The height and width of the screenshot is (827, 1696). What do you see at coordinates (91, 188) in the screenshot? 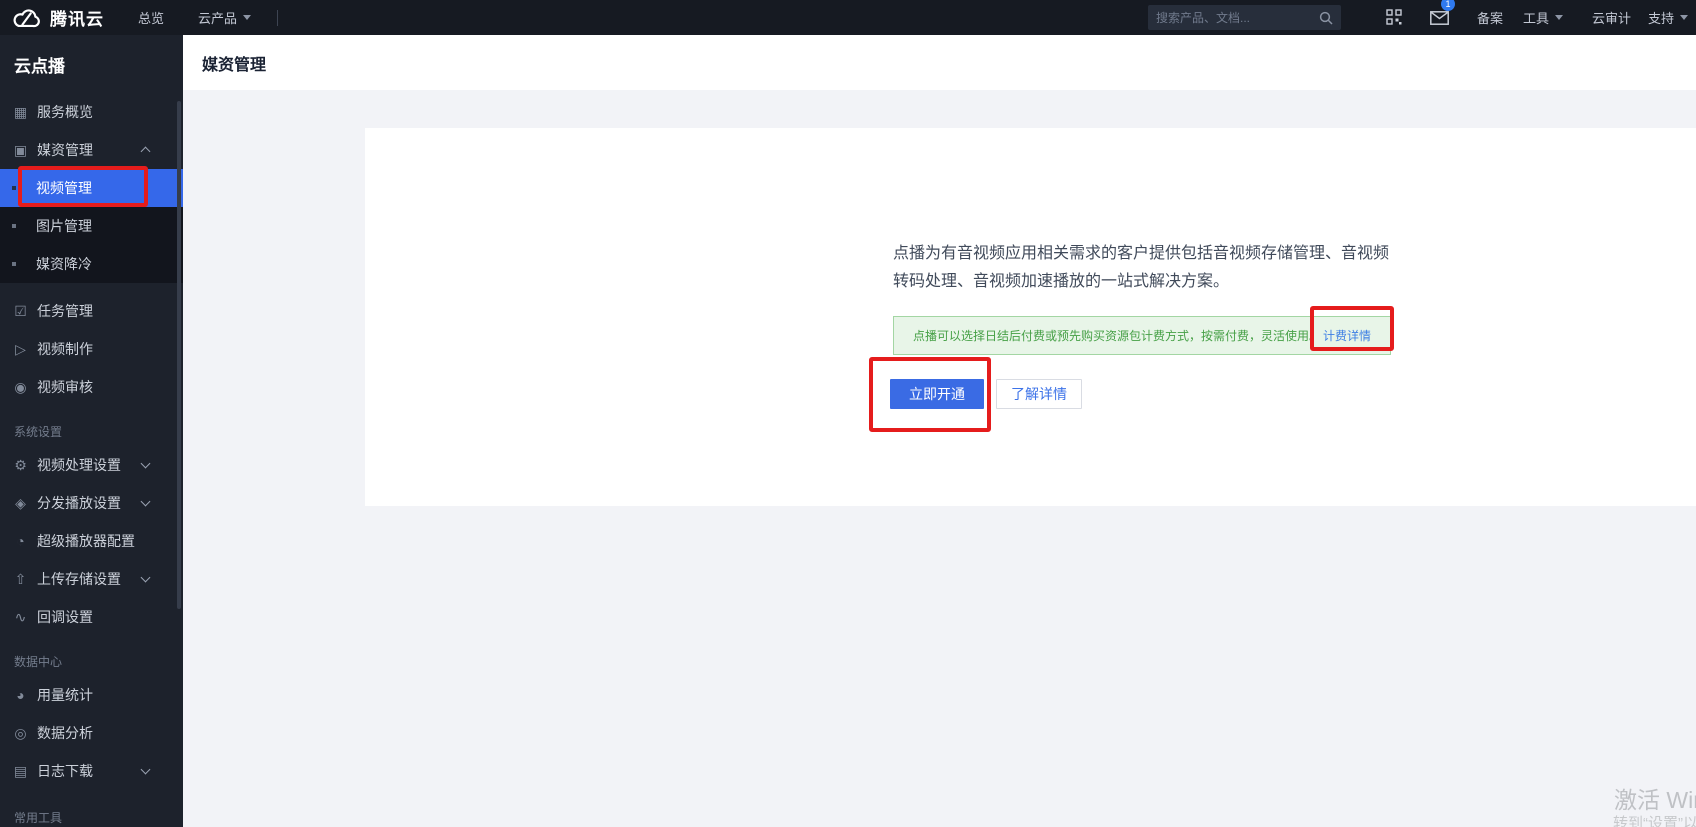
I see `sidebar-item-video-management: 视频管理` at bounding box center [91, 188].